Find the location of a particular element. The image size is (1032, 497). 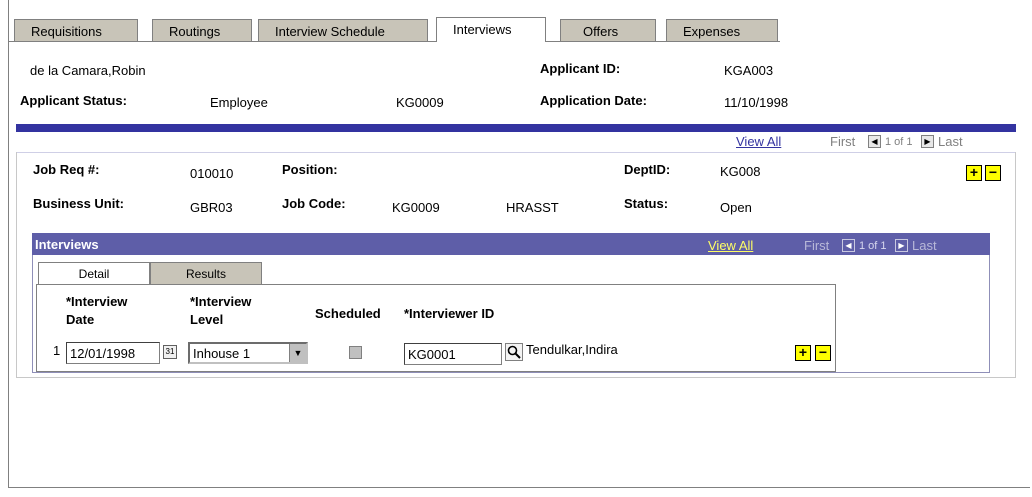

job-req-nav-bar is located at coordinates (516, 142).